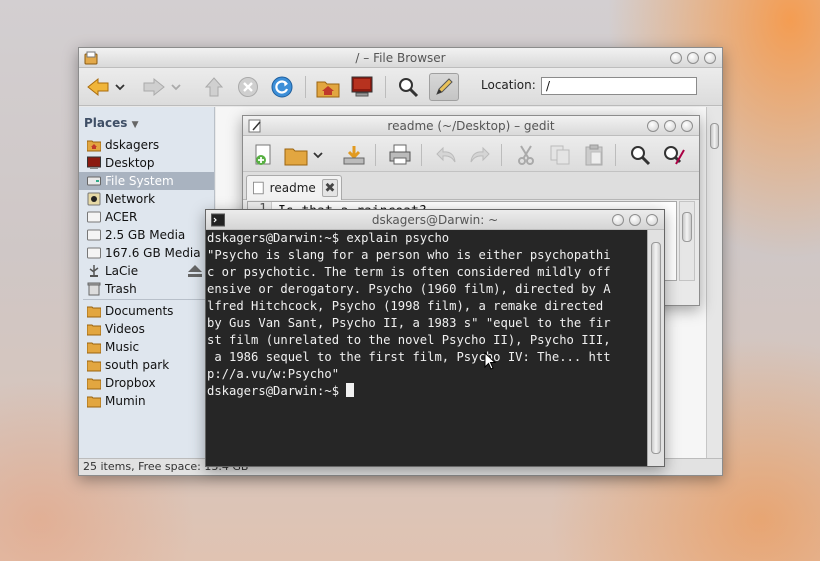 The image size is (820, 561). I want to click on sidebar-item-label: Mumin, so click(125, 401).